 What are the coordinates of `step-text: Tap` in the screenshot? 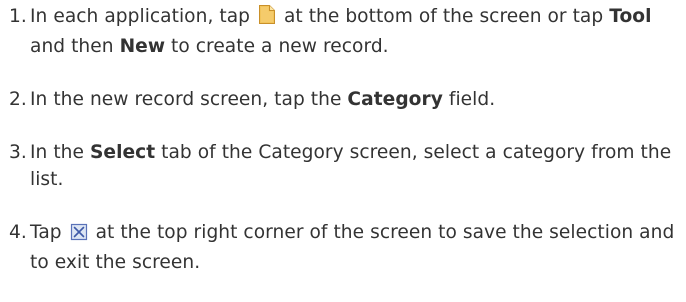 It's located at (46, 232).